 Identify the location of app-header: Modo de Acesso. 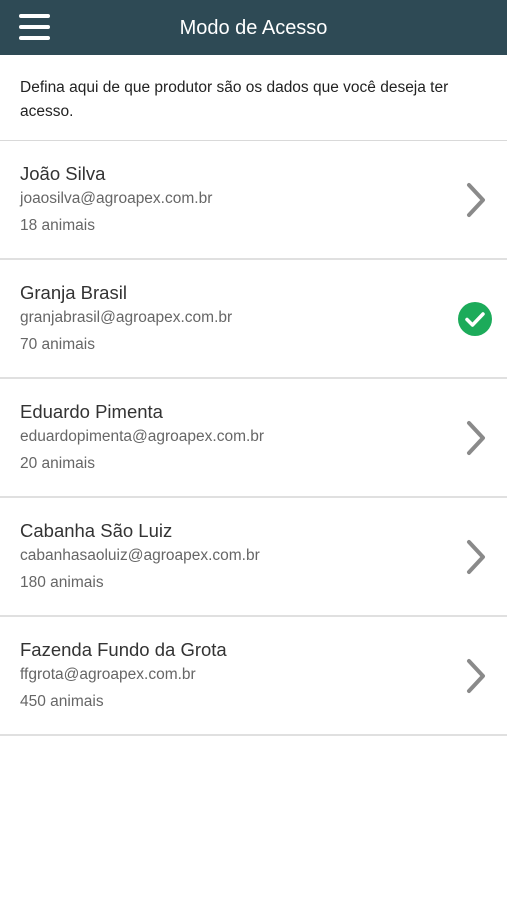
(253, 27).